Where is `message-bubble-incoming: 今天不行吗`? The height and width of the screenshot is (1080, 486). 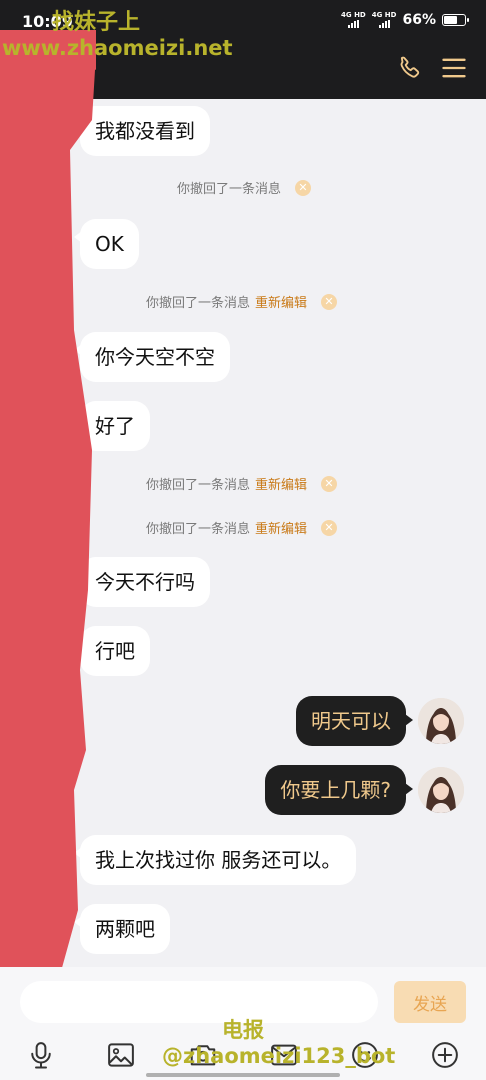
message-bubble-incoming: 今天不行吗 is located at coordinates (142, 582).